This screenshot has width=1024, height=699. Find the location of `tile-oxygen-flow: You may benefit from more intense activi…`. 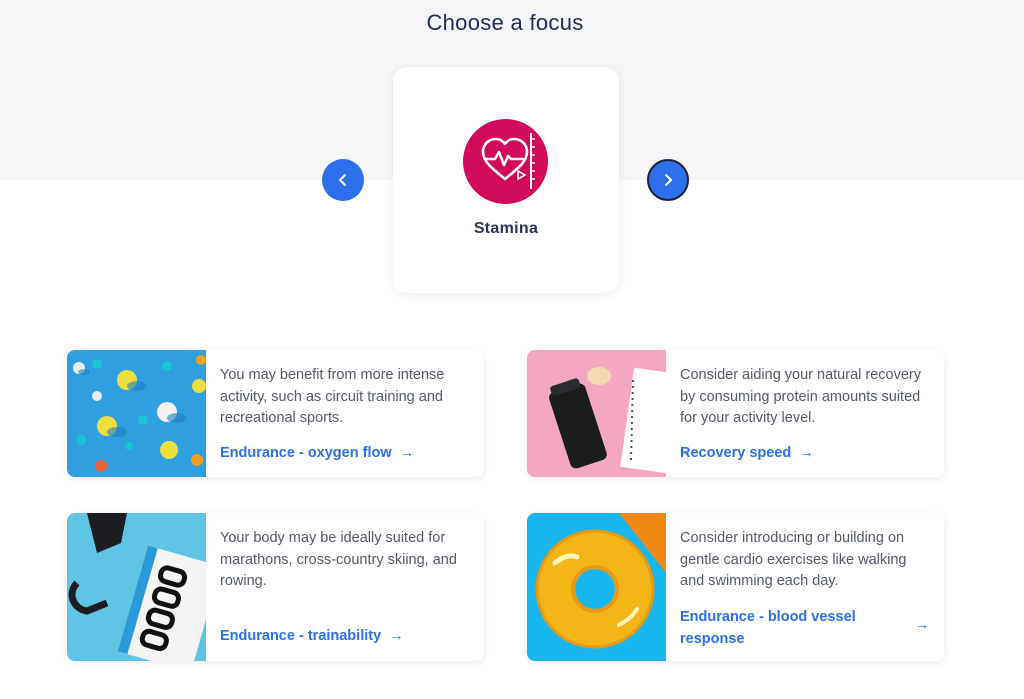

tile-oxygen-flow: You may benefit from more intense activi… is located at coordinates (275, 413).